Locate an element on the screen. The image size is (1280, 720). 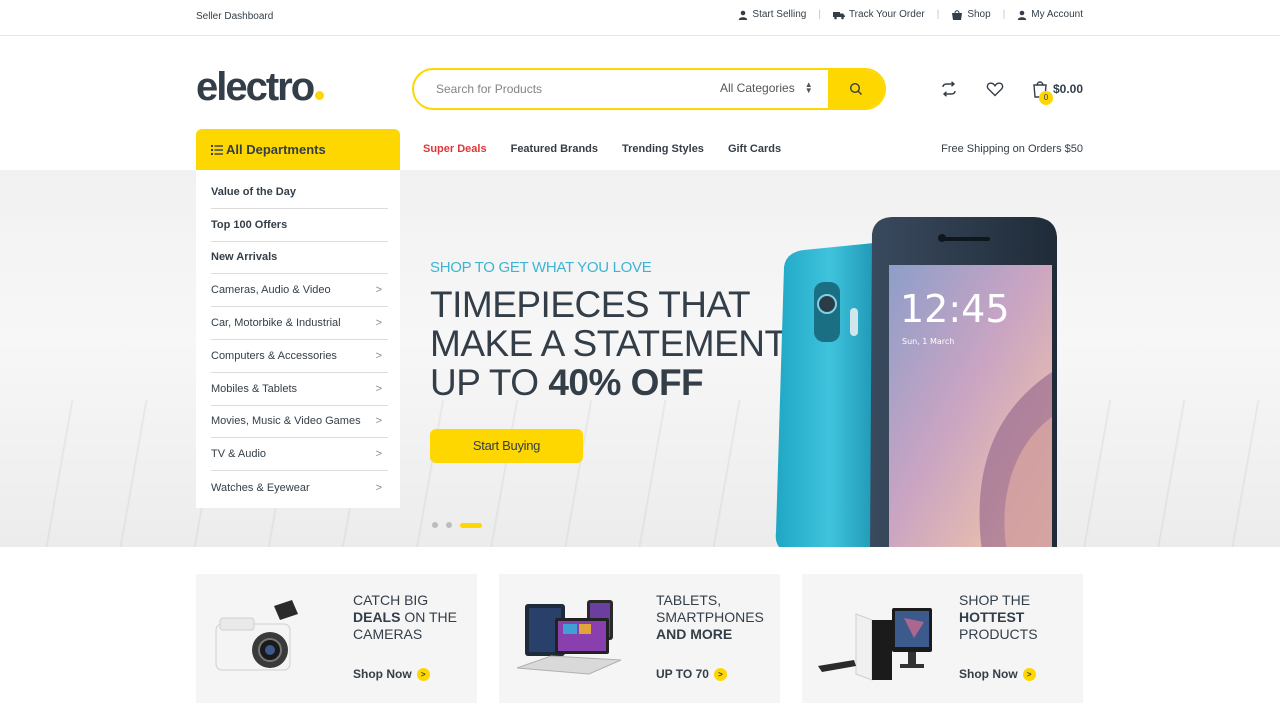
shop-link: Shop is located at coordinates (971, 14).